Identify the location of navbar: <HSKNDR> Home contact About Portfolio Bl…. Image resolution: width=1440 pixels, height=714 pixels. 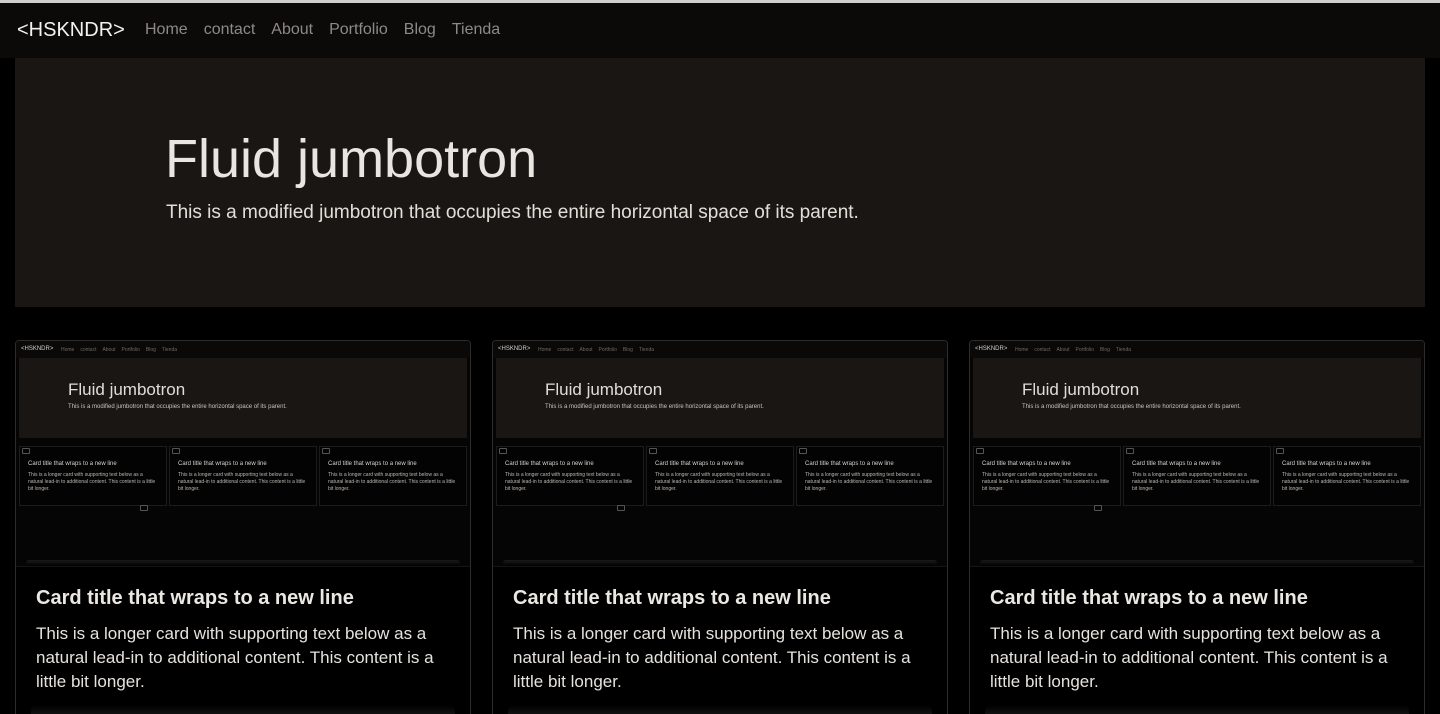
(720, 30).